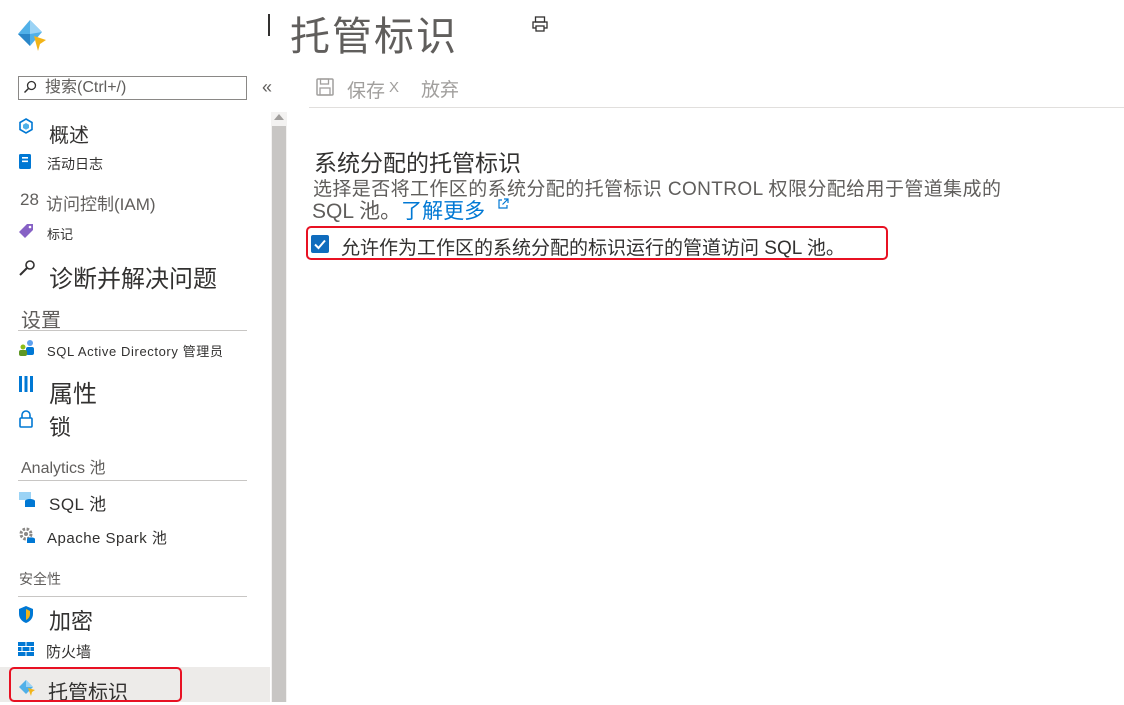  I want to click on discard-button: 放弃, so click(440, 88).